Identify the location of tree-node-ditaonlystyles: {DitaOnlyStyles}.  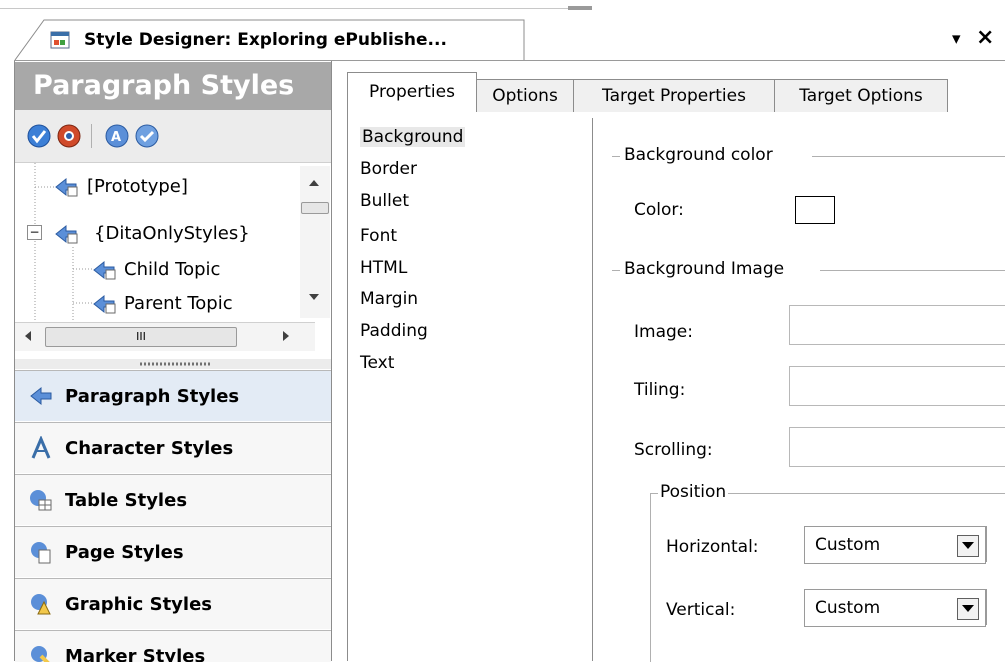
(172, 233).